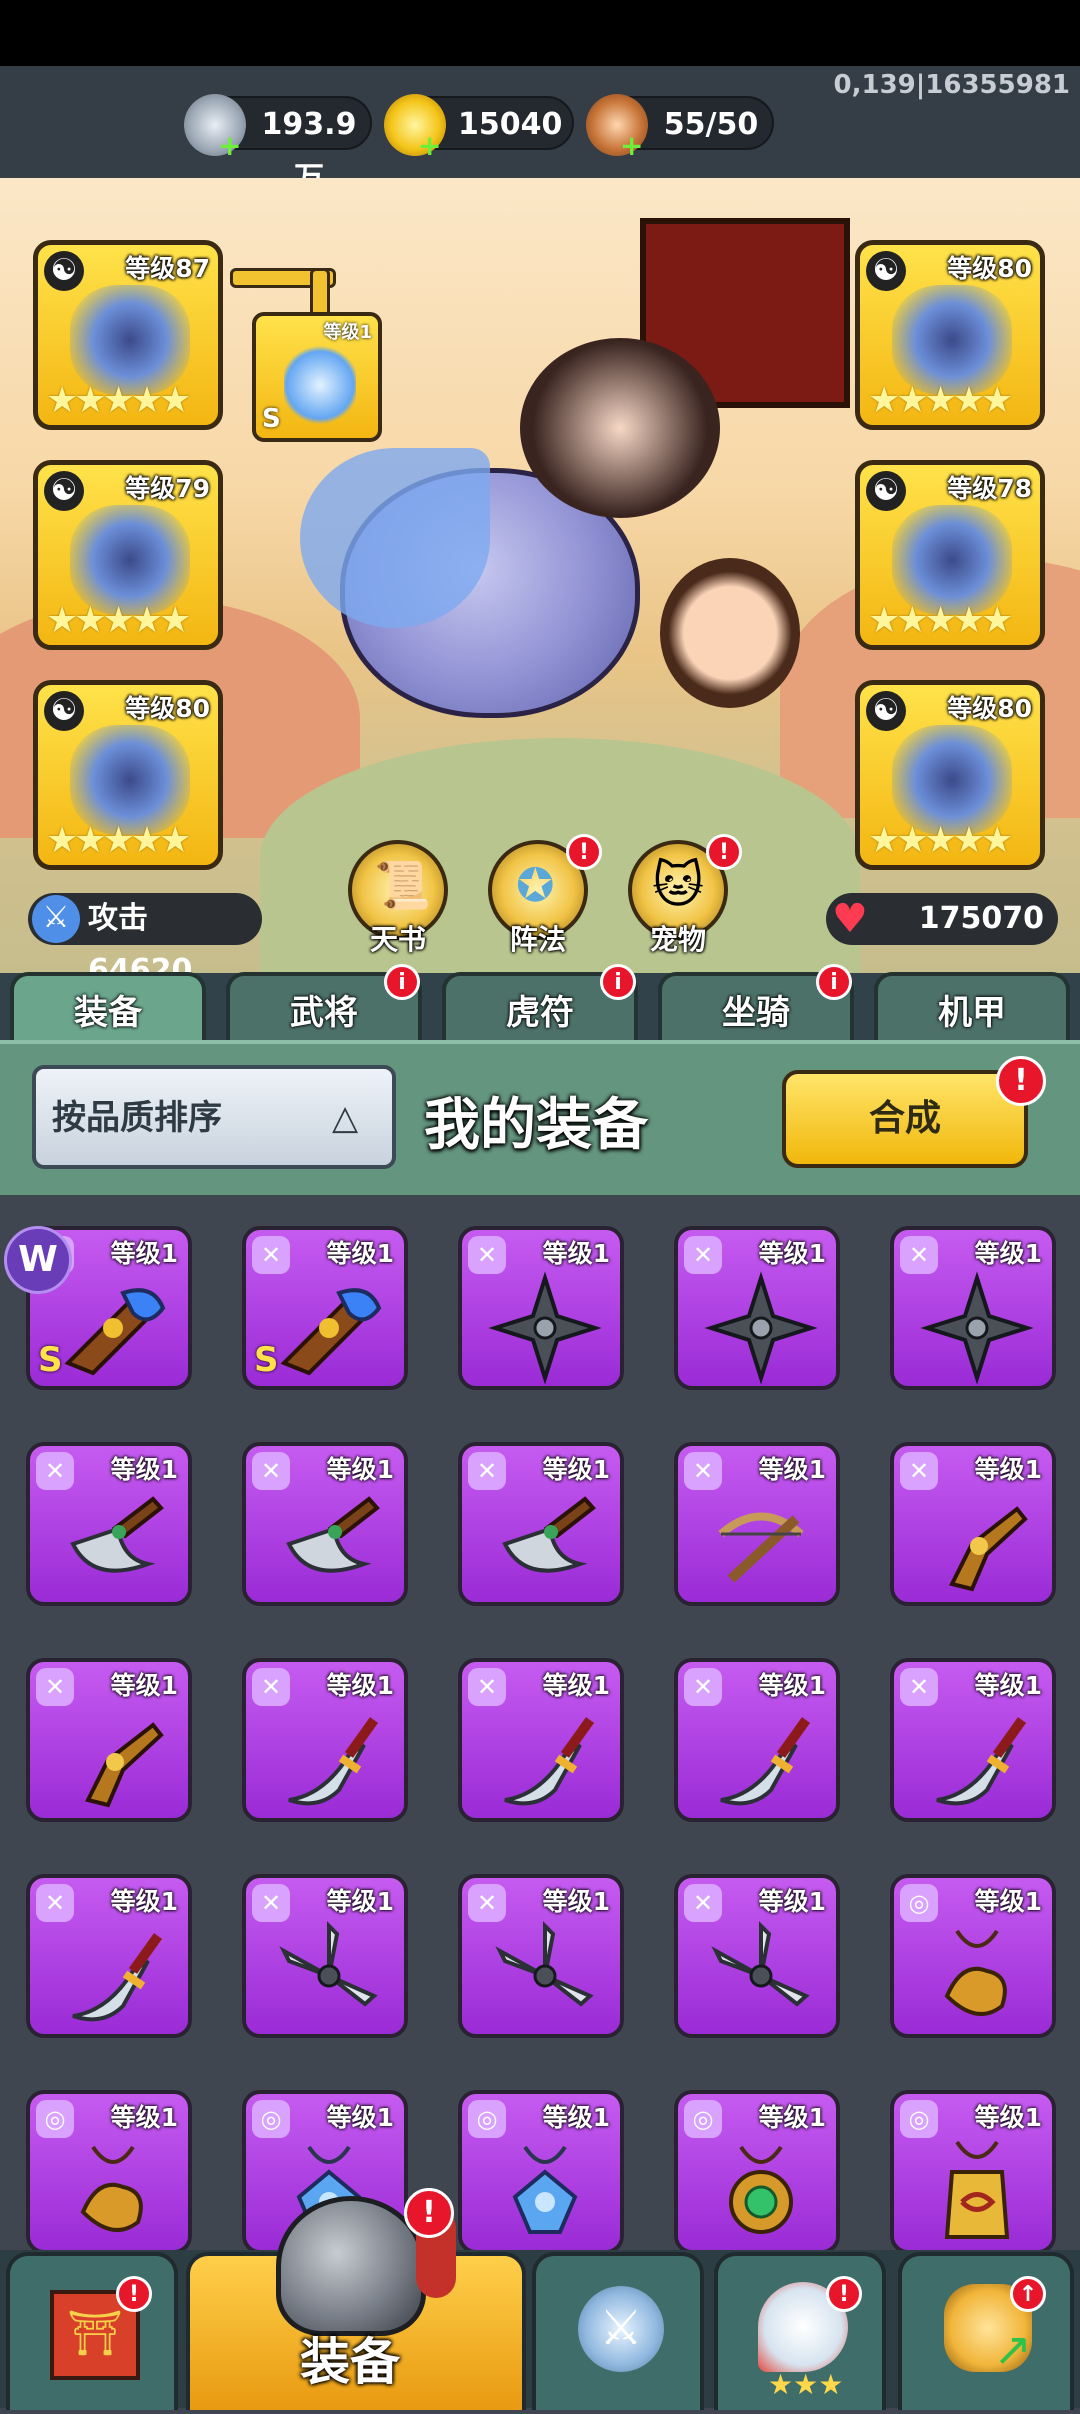 This screenshot has width=1080, height=2414. Describe the element at coordinates (350, 2362) in the screenshot. I see `nav-equipment-label: 装备` at that location.